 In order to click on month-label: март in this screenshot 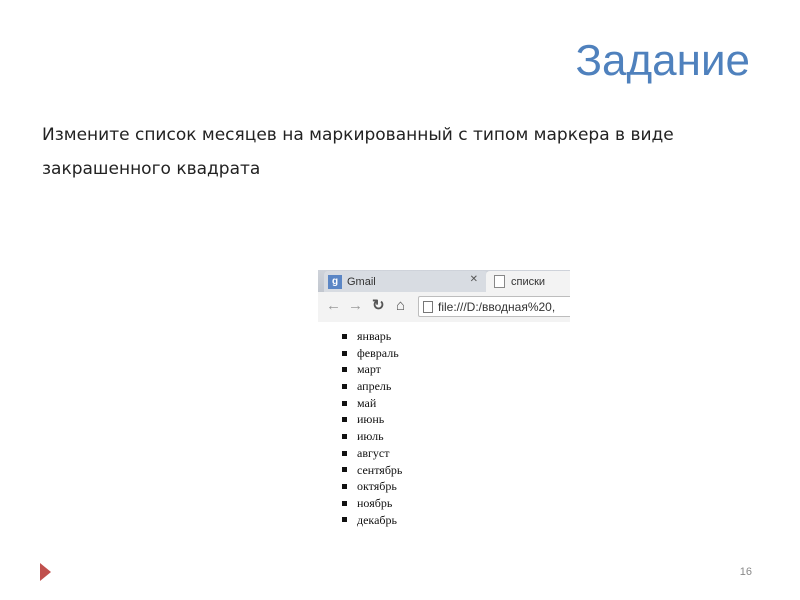, I will do `click(369, 369)`.